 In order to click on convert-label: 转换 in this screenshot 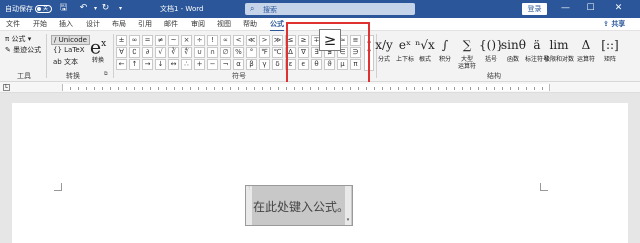, I will do `click(98, 59)`.